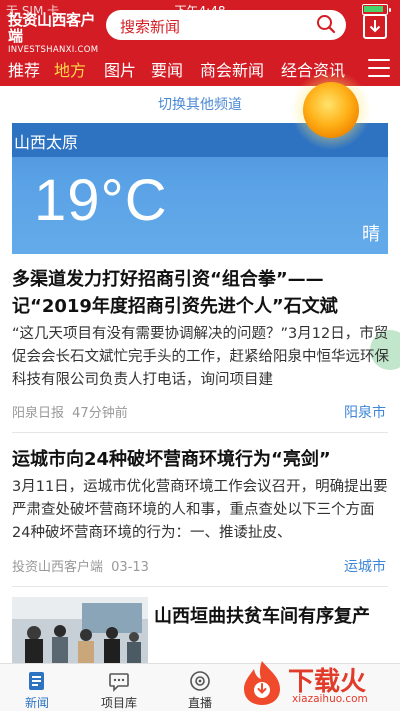 This screenshot has height=711, width=400. Describe the element at coordinates (201, 566) in the screenshot. I see `article-meta: 投资山西客户端 03-13 运城市` at that location.